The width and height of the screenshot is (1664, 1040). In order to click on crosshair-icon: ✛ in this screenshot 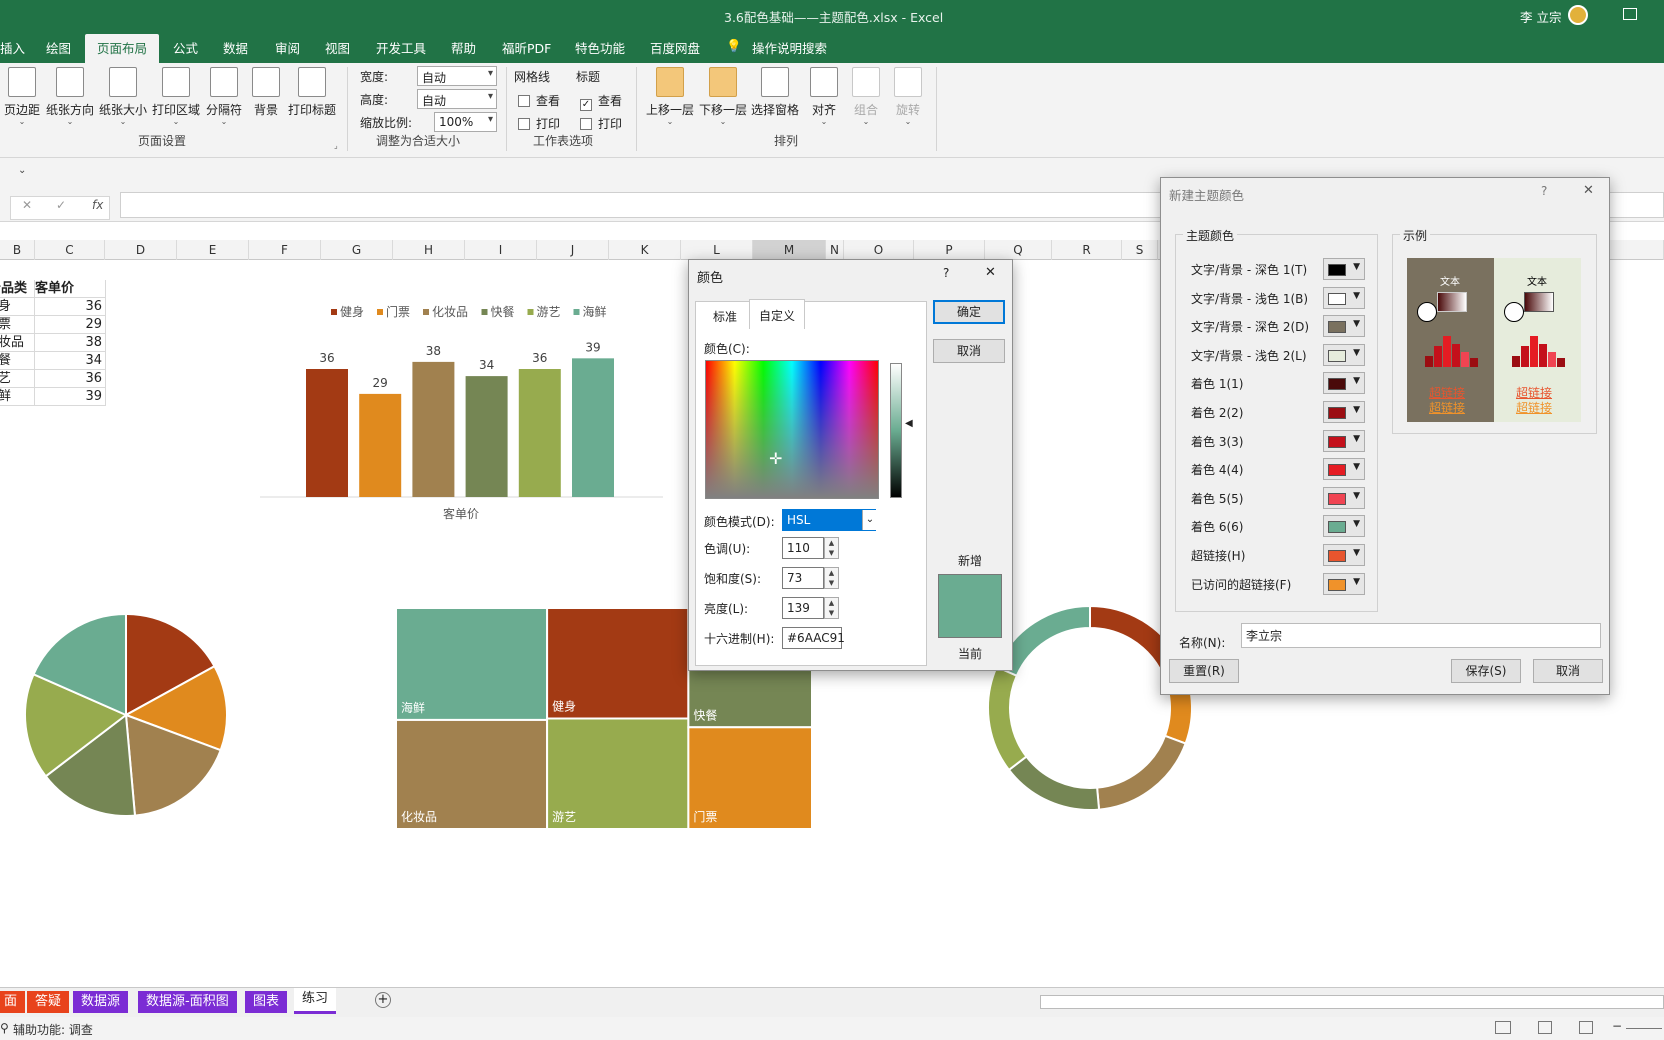, I will do `click(775, 458)`.